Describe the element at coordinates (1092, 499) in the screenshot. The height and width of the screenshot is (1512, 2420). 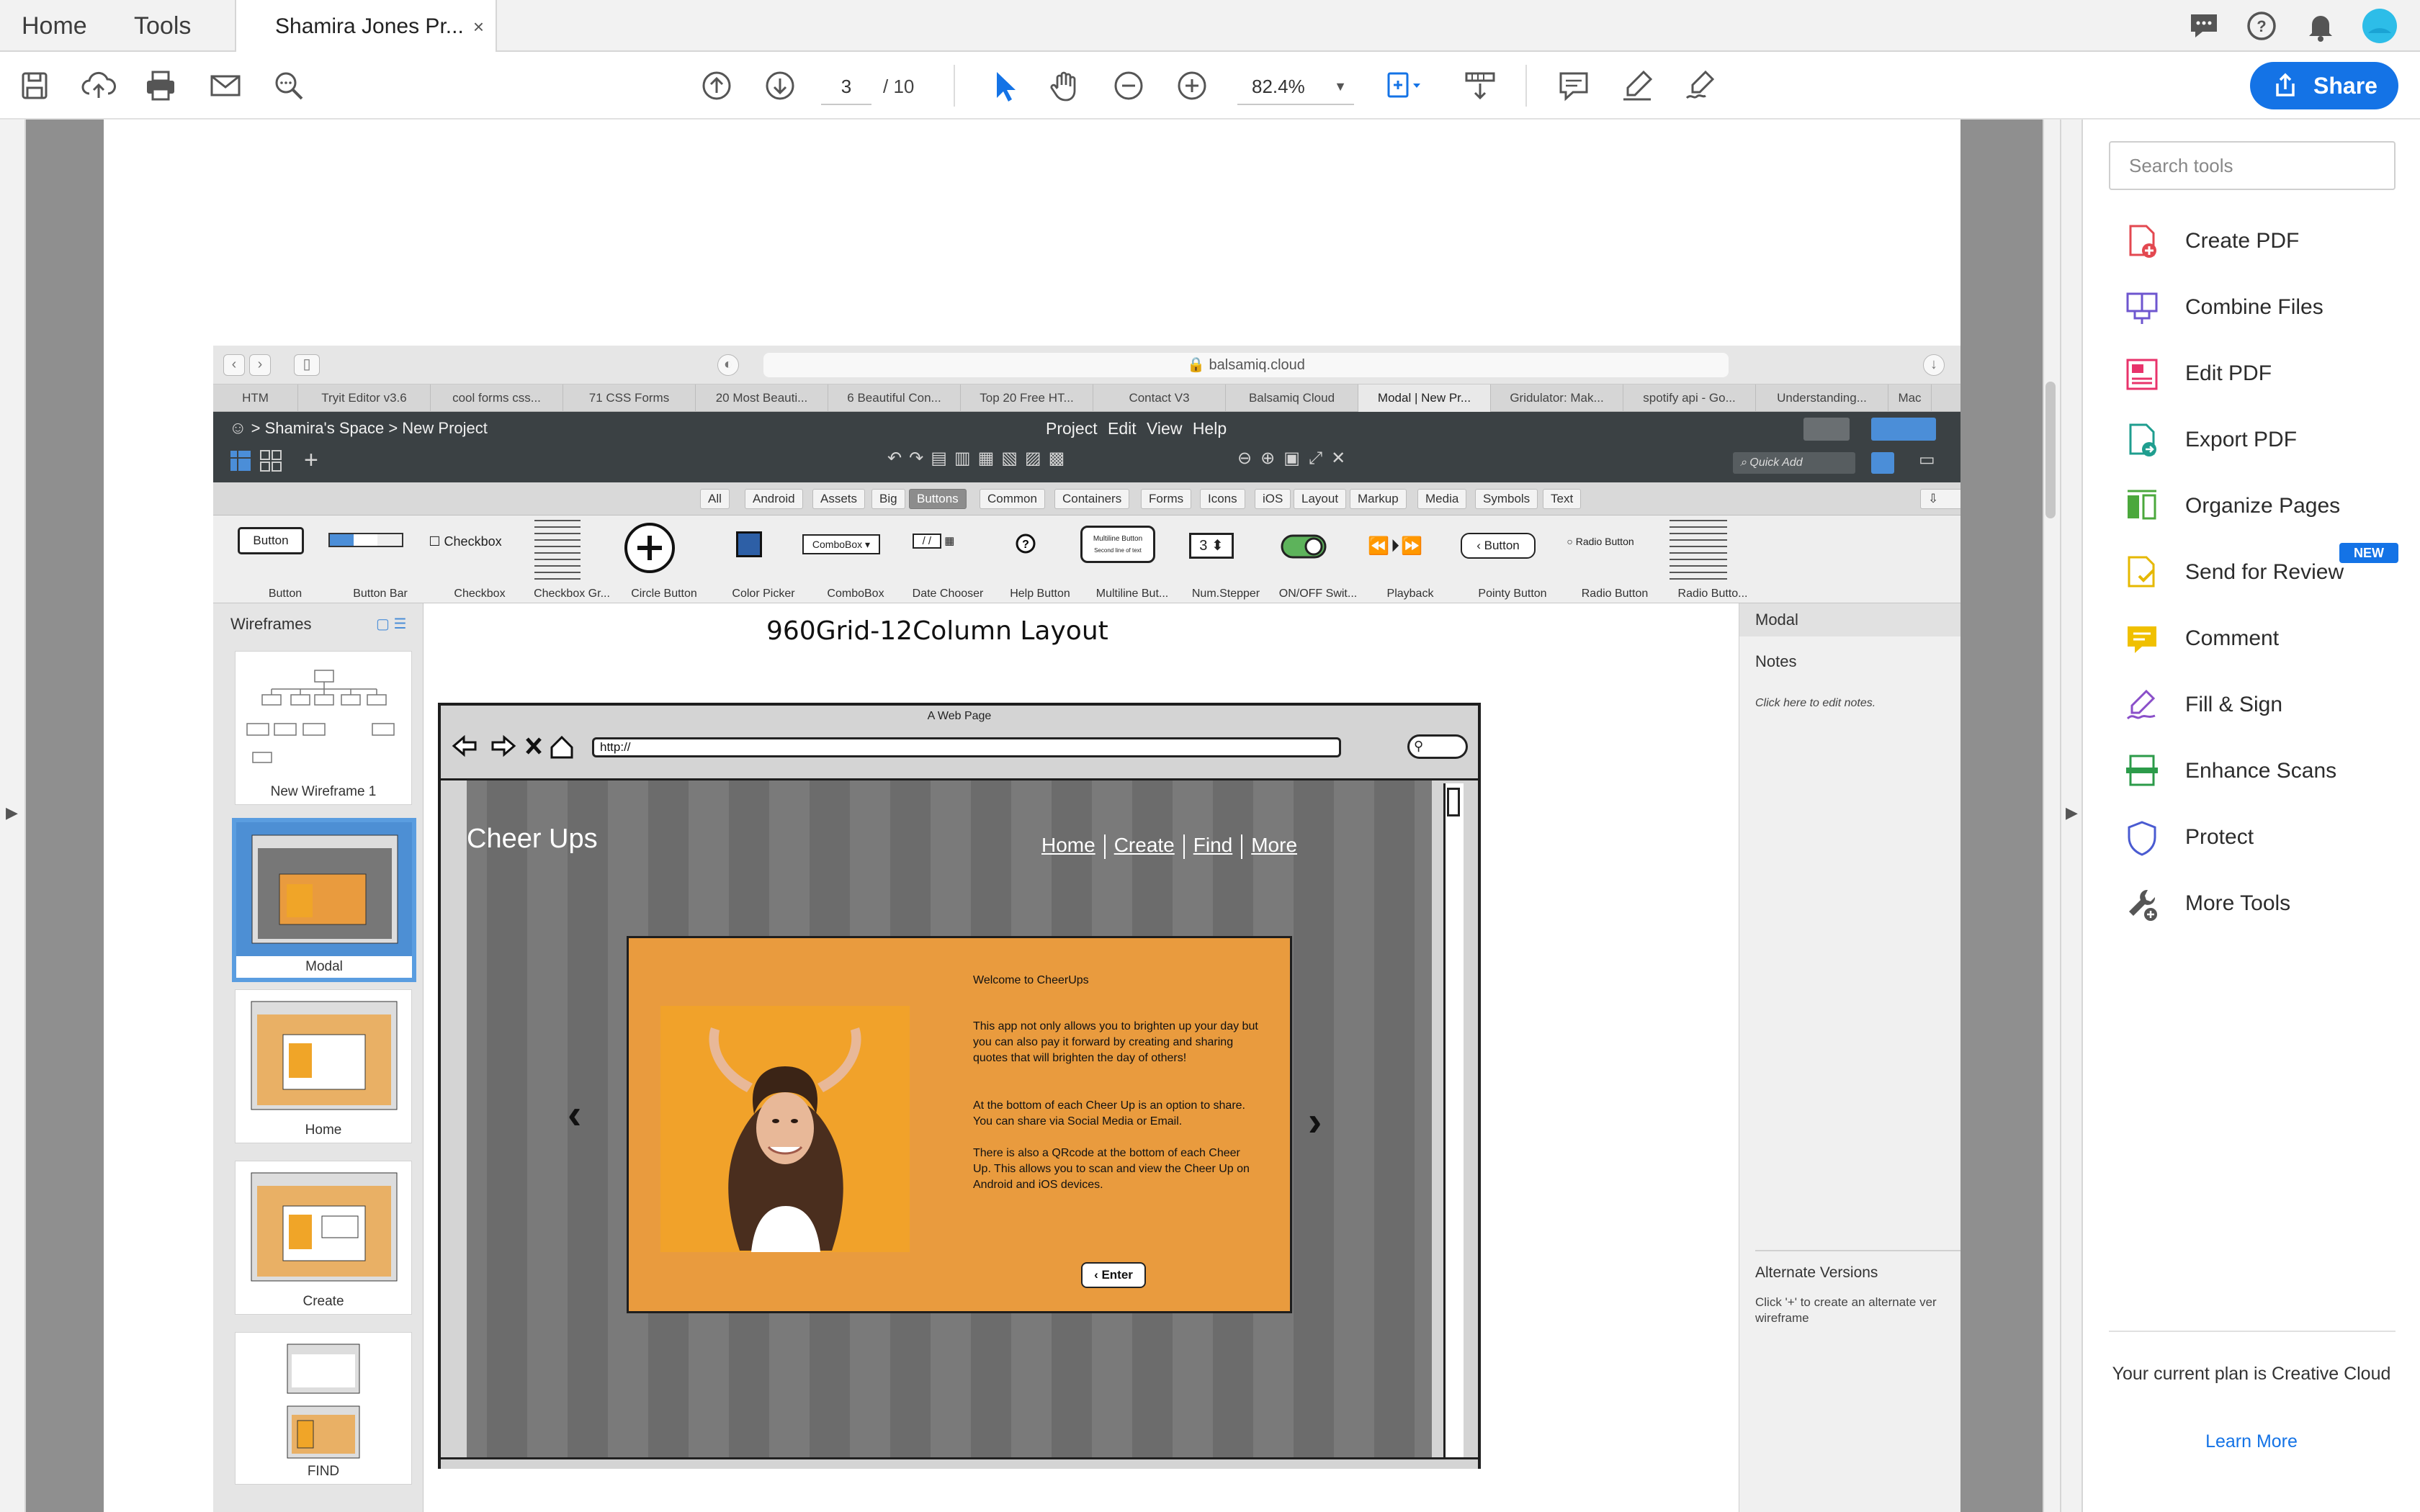
I see `filter-containers: Containers` at that location.